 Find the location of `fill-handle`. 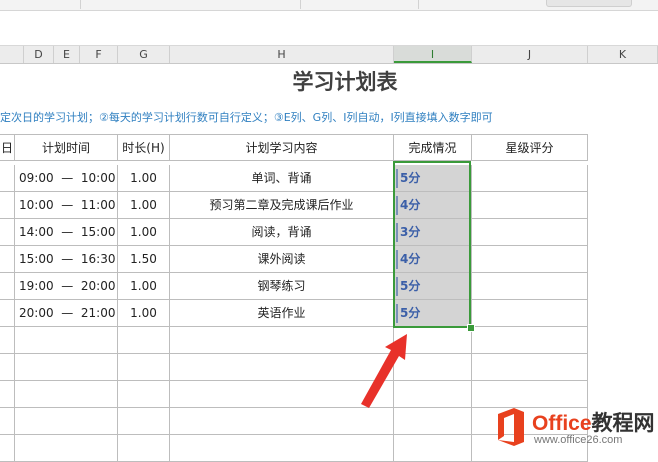

fill-handle is located at coordinates (471, 328).